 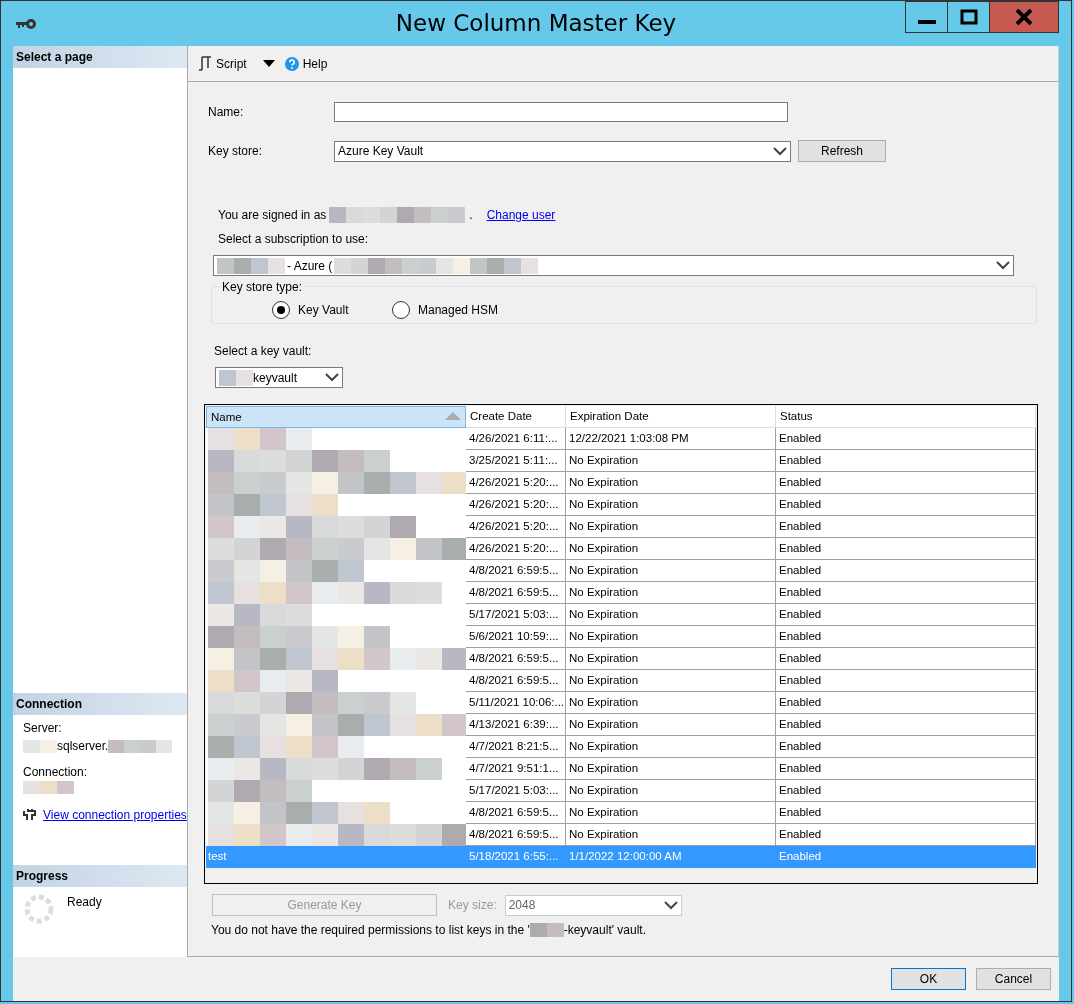 I want to click on close-button, so click(x=1024, y=17).